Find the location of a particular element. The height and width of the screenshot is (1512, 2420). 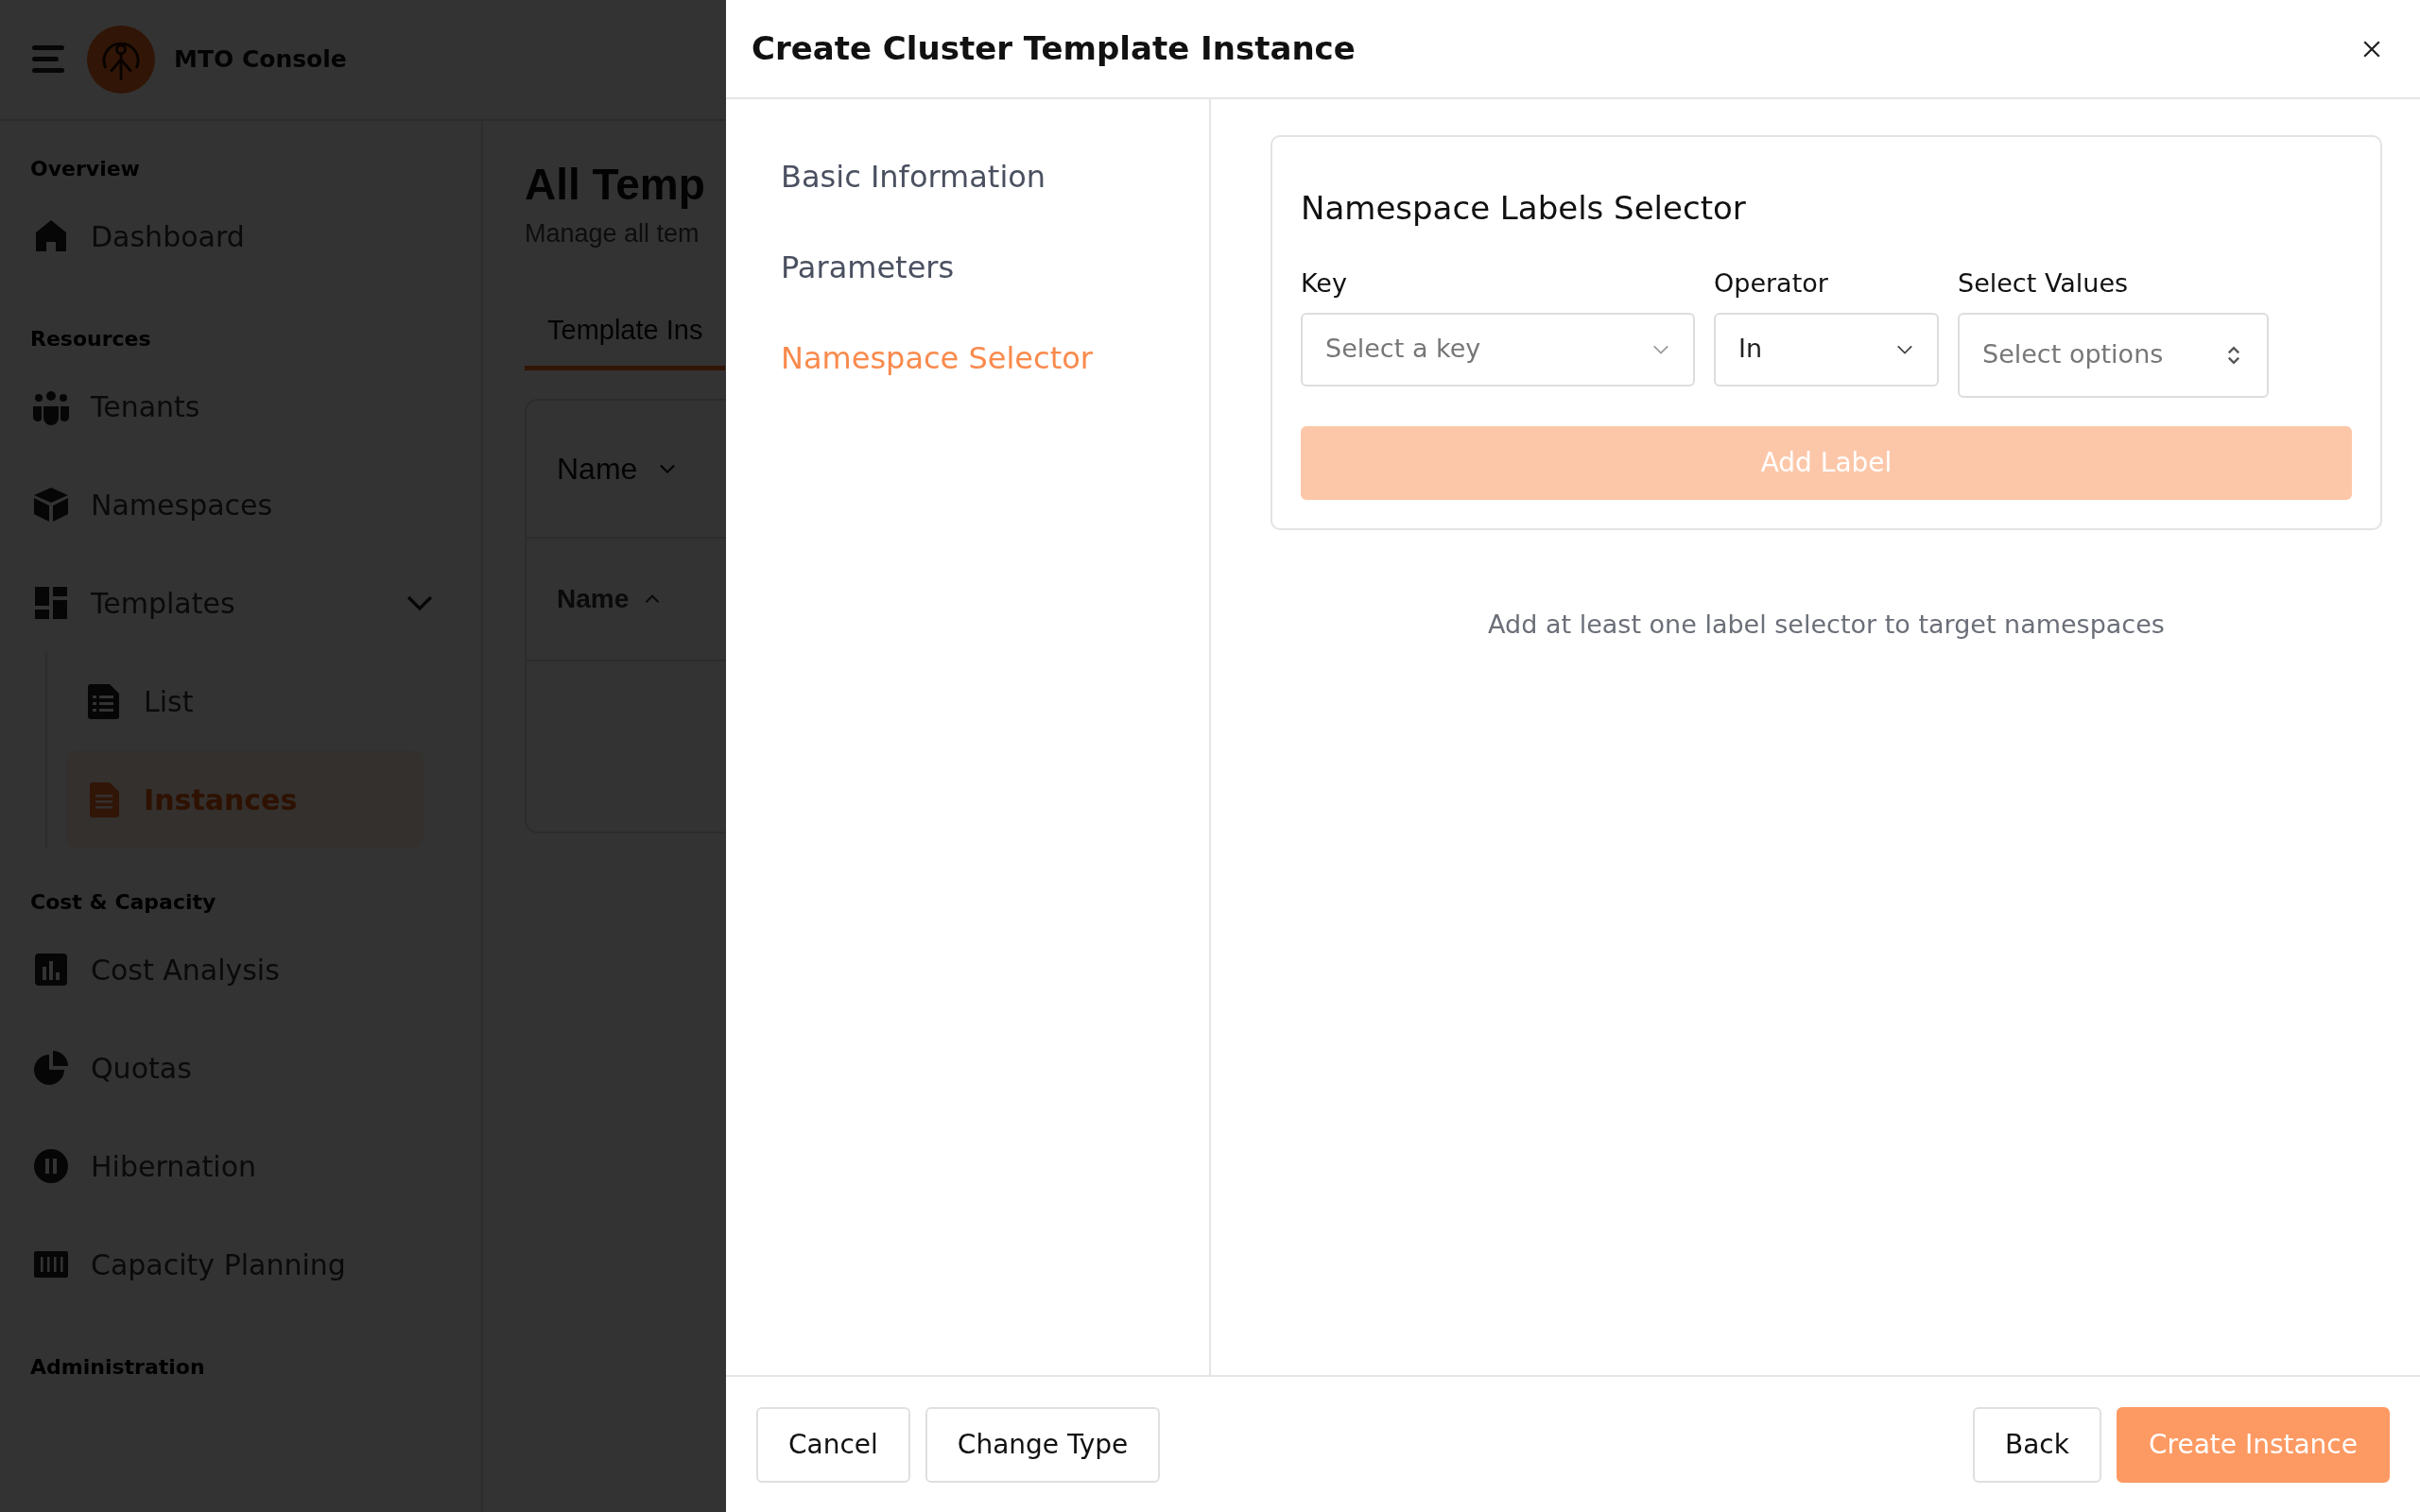

step-link: Parameters is located at coordinates (868, 267).